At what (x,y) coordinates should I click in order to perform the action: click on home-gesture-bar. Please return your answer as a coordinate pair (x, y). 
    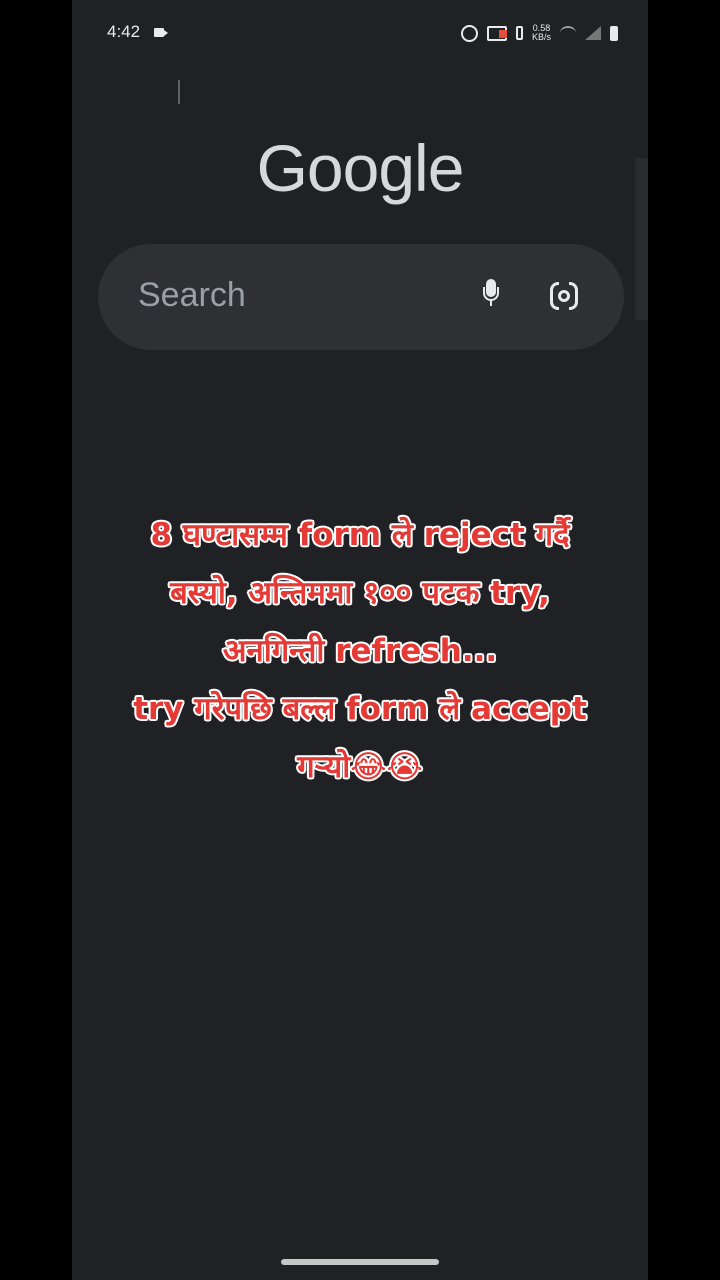
    Looking at the image, I should click on (360, 1262).